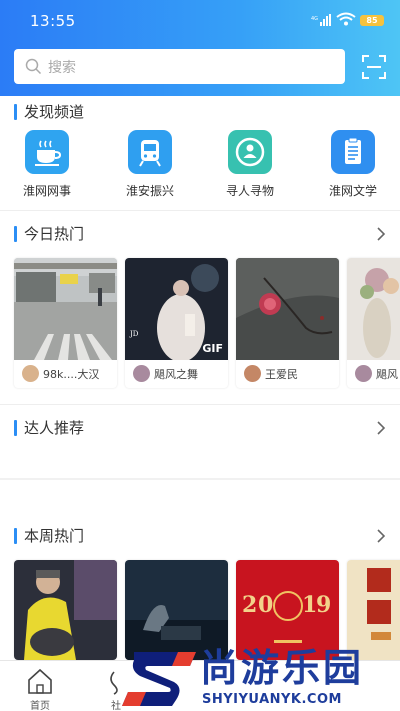  Describe the element at coordinates (372, 20) in the screenshot. I see `battery-icon: 85` at that location.